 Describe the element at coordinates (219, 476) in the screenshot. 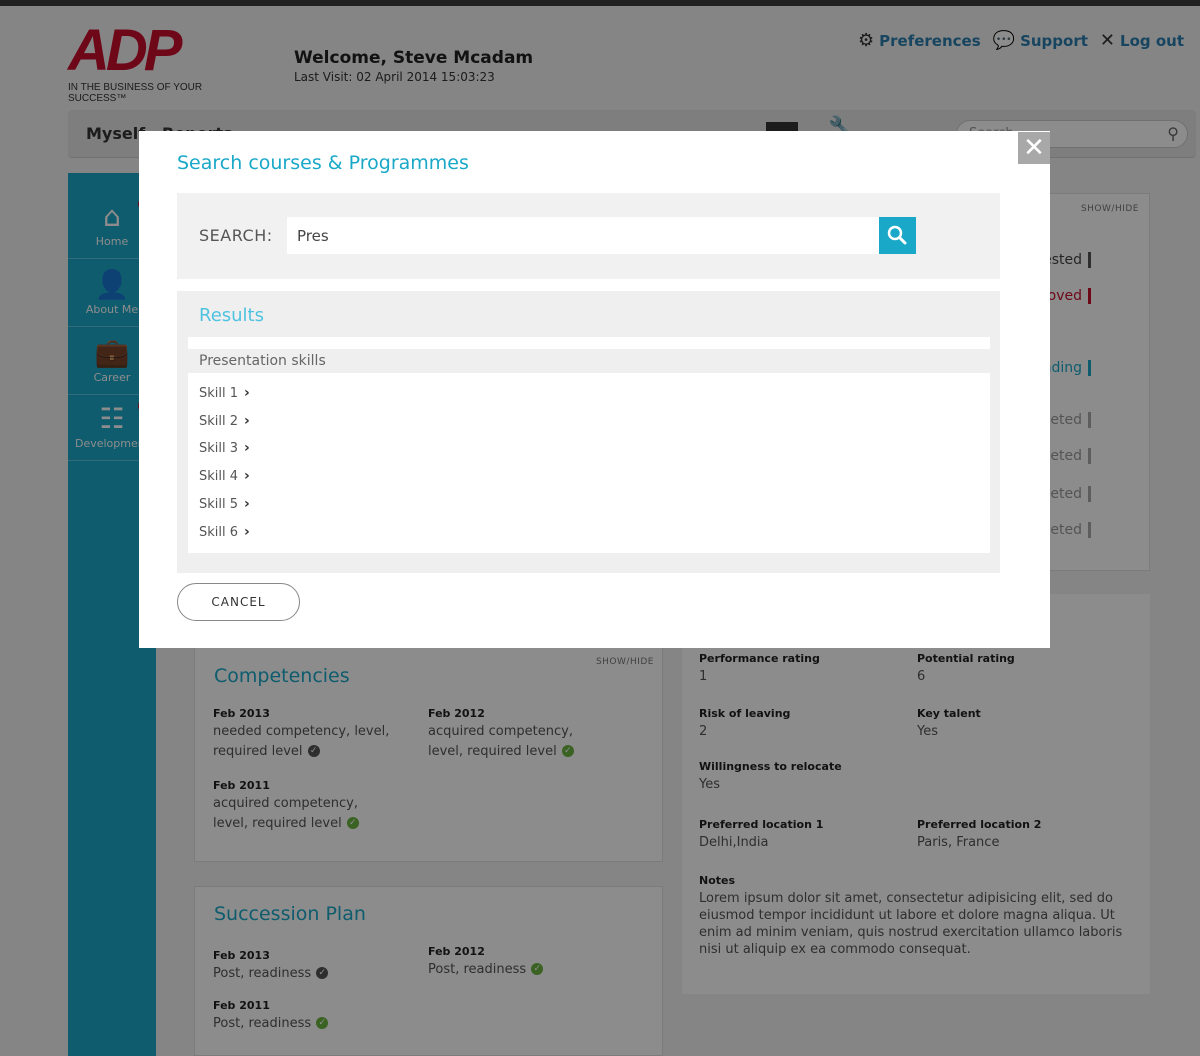

I see `result-label: Skill 4` at that location.